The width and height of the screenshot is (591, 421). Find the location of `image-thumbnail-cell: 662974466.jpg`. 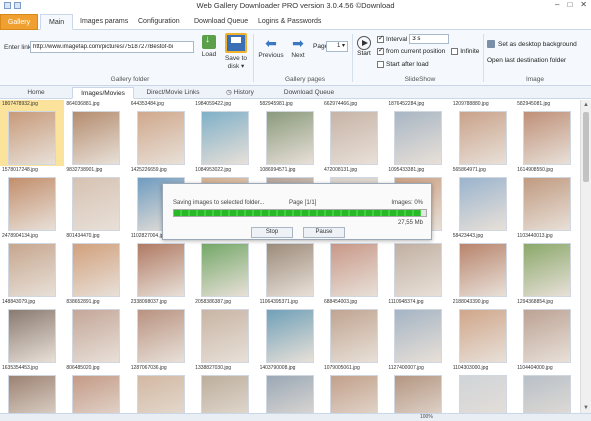

image-thumbnail-cell: 662974466.jpg is located at coordinates (354, 133).